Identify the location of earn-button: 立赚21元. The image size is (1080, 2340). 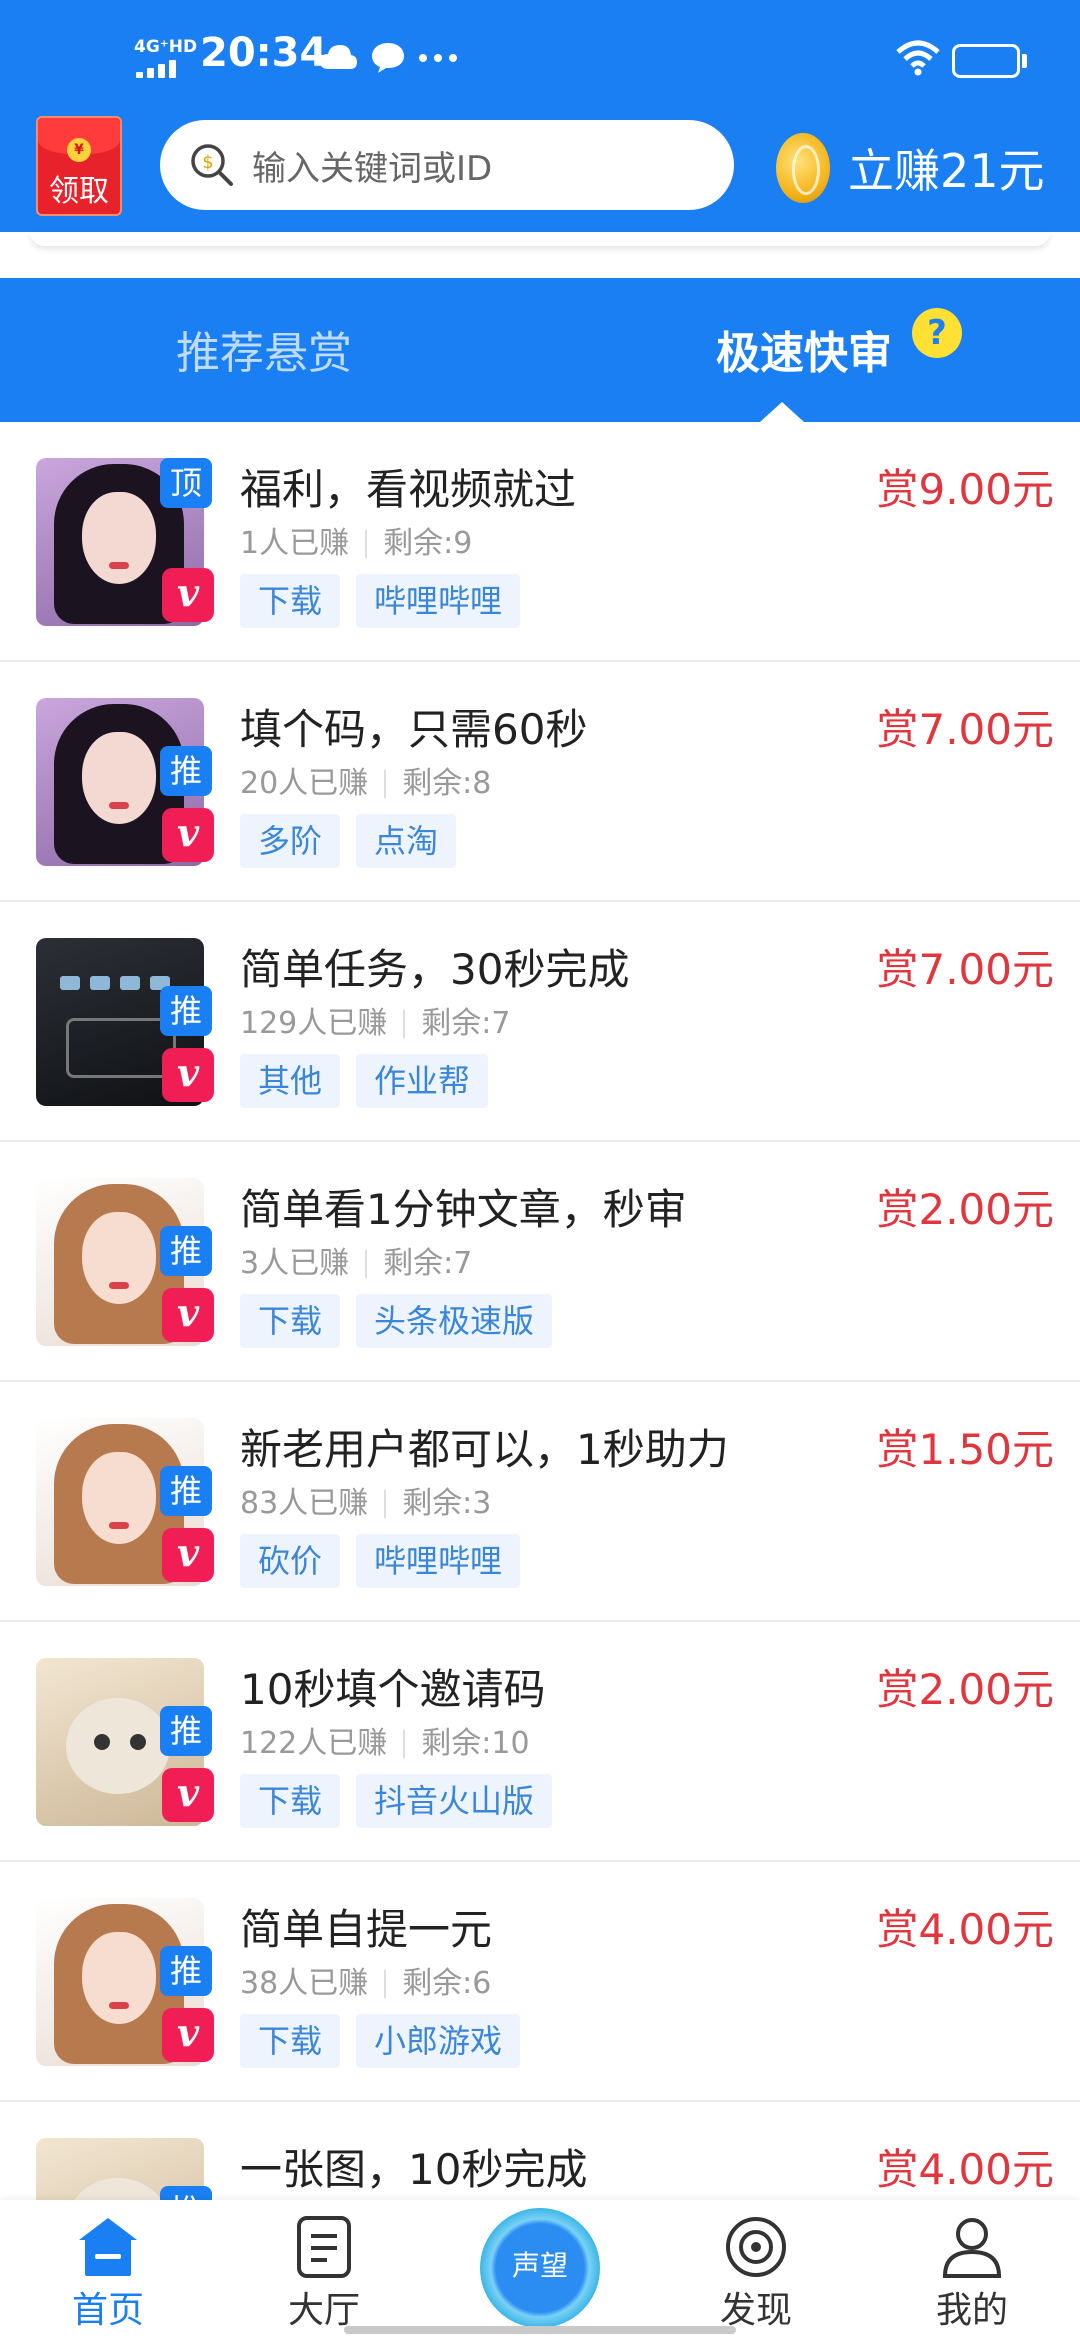
(910, 168).